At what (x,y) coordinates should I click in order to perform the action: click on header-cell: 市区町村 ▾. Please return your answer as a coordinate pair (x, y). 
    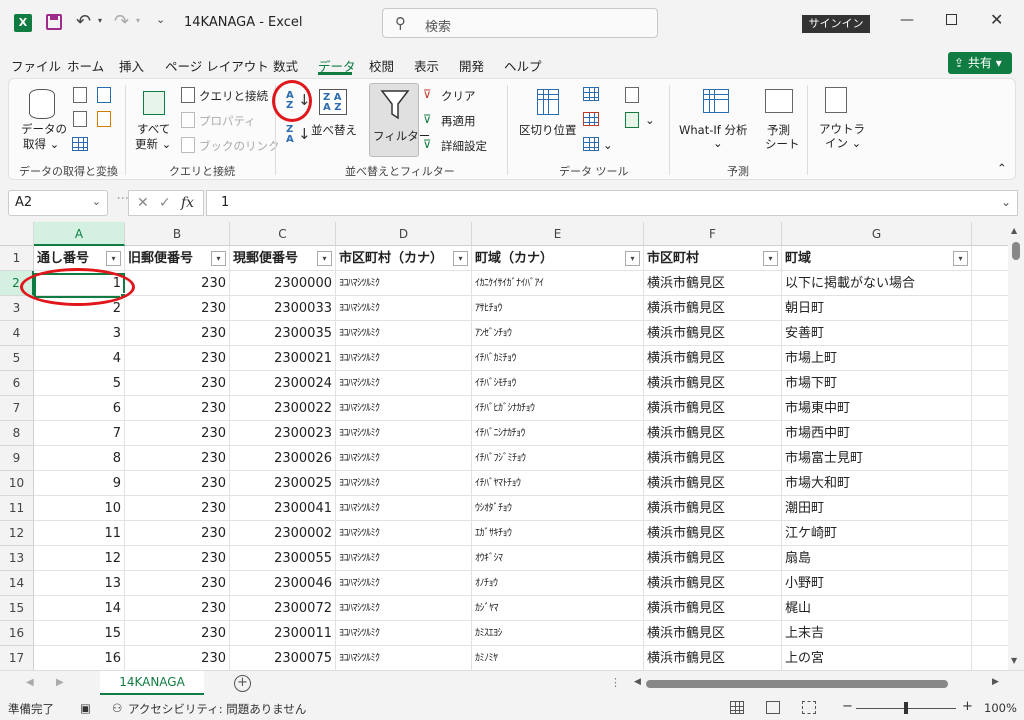
    Looking at the image, I should click on (713, 258).